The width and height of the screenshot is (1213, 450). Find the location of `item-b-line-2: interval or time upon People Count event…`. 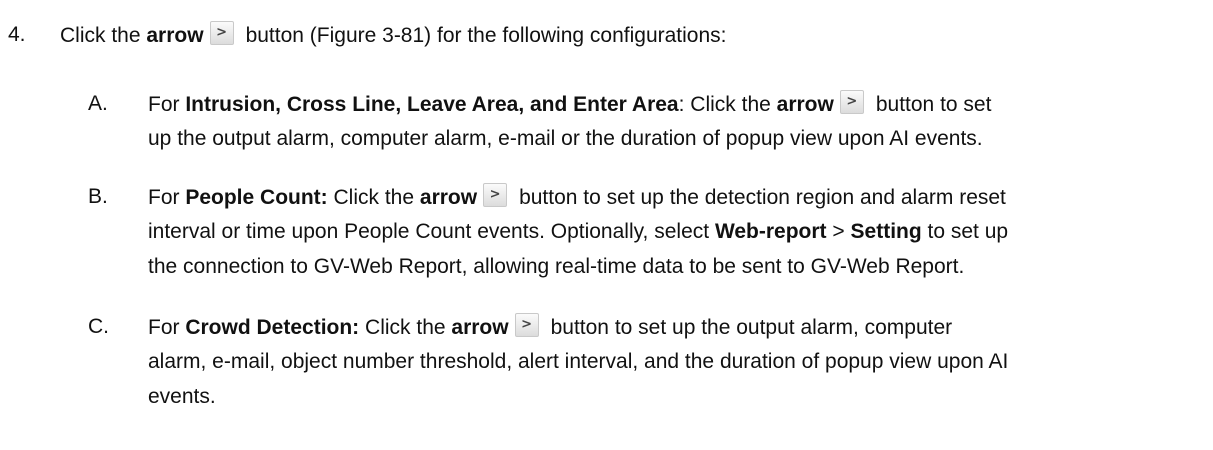

item-b-line-2: interval or time upon People Count event… is located at coordinates (578, 231).